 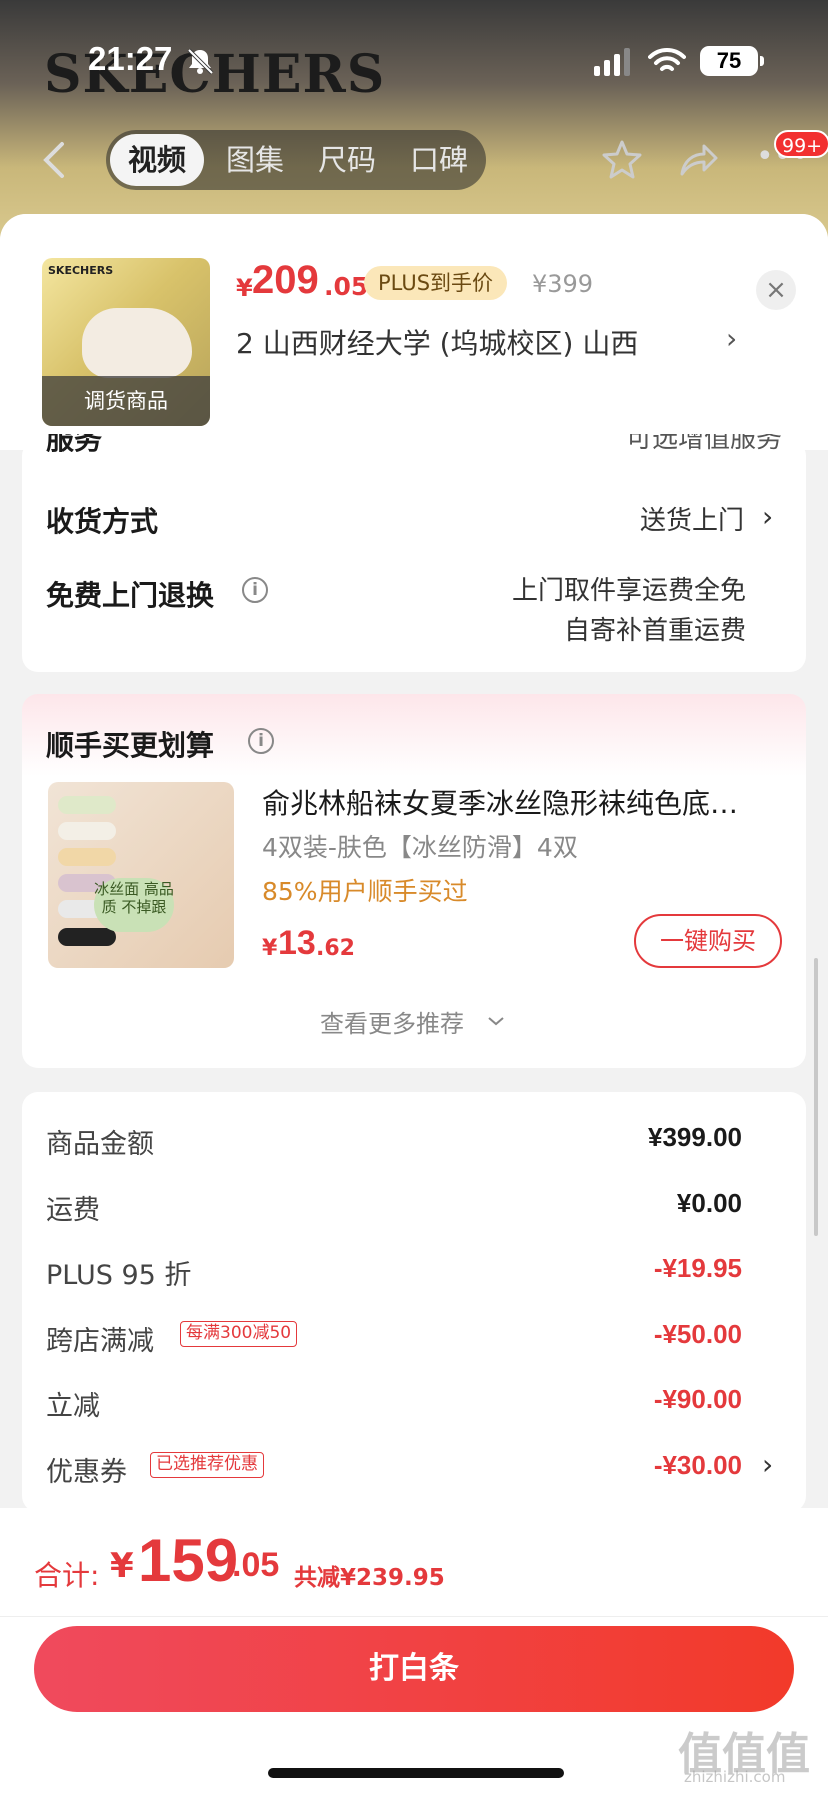 What do you see at coordinates (563, 284) in the screenshot?
I see `original-price: ¥399` at bounding box center [563, 284].